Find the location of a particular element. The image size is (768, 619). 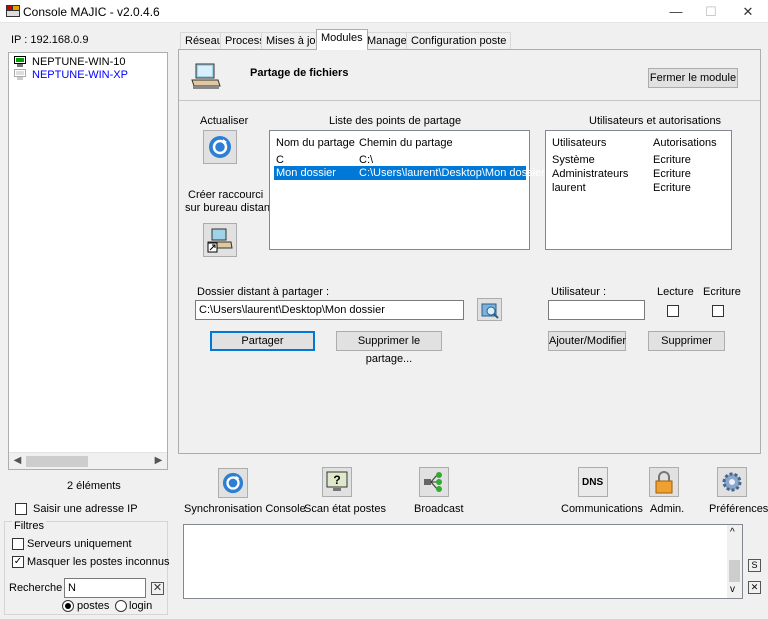

preferences-label: Préférences is located at coordinates (738, 509).